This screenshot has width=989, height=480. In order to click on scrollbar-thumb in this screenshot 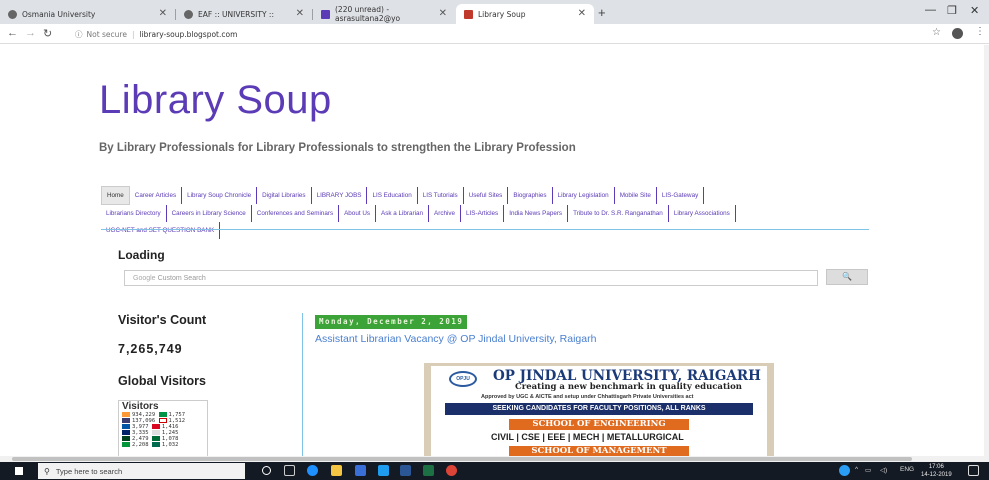, I will do `click(462, 459)`.